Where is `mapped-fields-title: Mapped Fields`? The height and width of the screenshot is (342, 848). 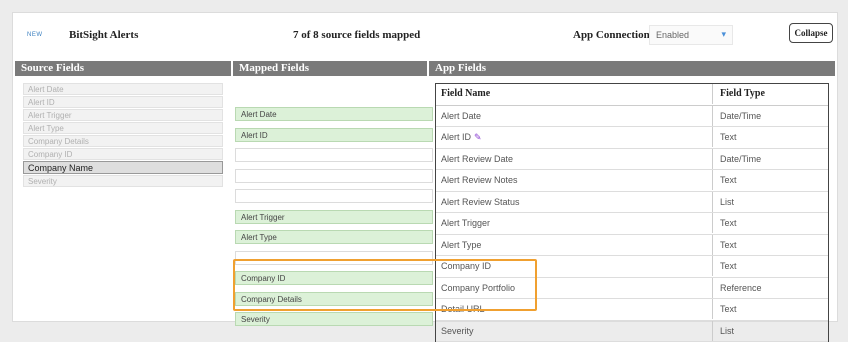
mapped-fields-title: Mapped Fields is located at coordinates (274, 68).